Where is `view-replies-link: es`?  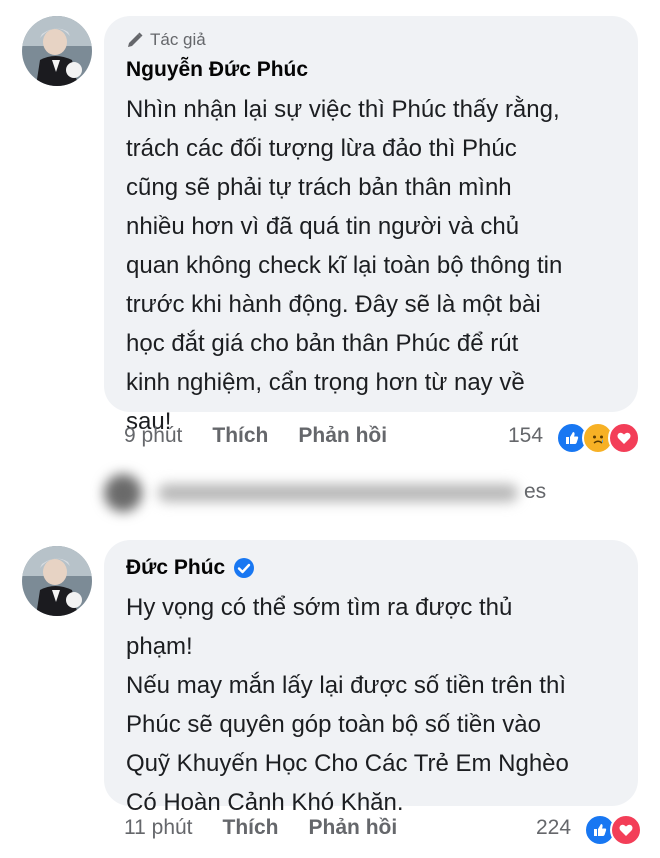
view-replies-link: es is located at coordinates (535, 492).